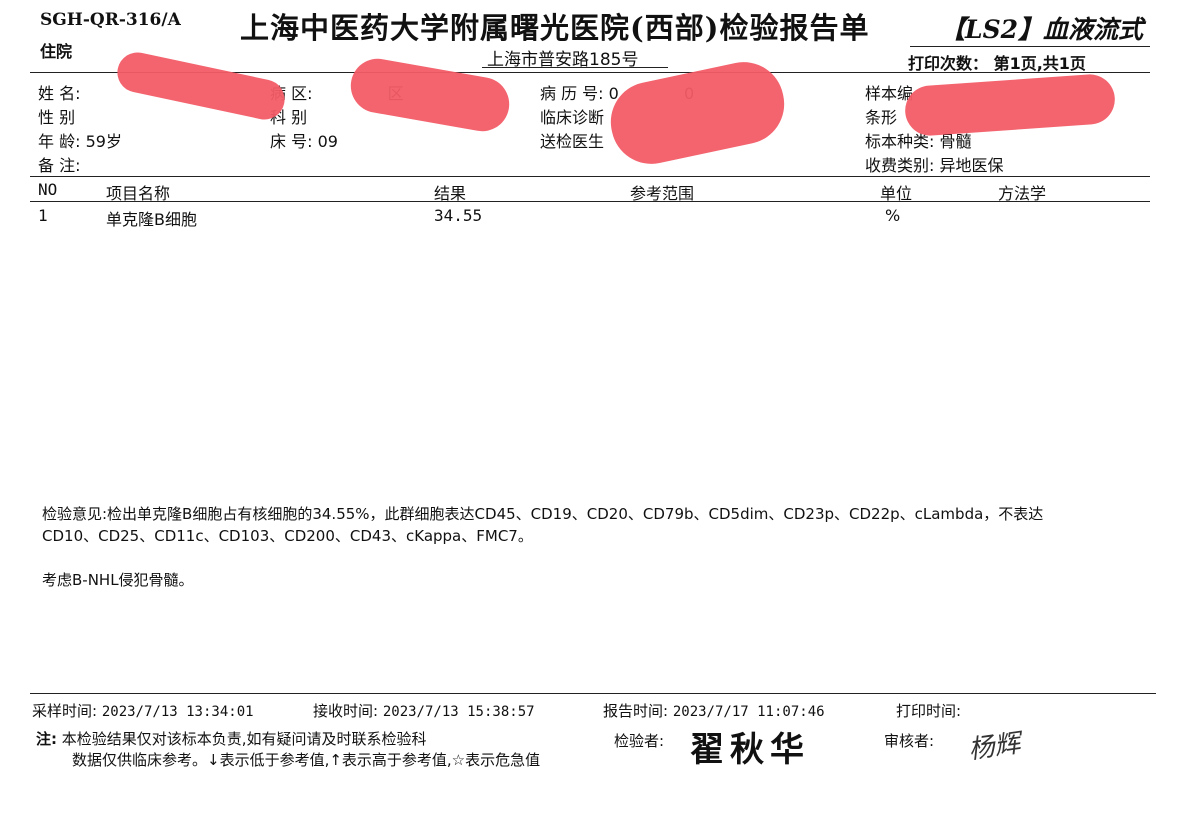 This screenshot has width=1191, height=839. Describe the element at coordinates (639, 741) in the screenshot. I see `examiner-label: 检验者:` at that location.